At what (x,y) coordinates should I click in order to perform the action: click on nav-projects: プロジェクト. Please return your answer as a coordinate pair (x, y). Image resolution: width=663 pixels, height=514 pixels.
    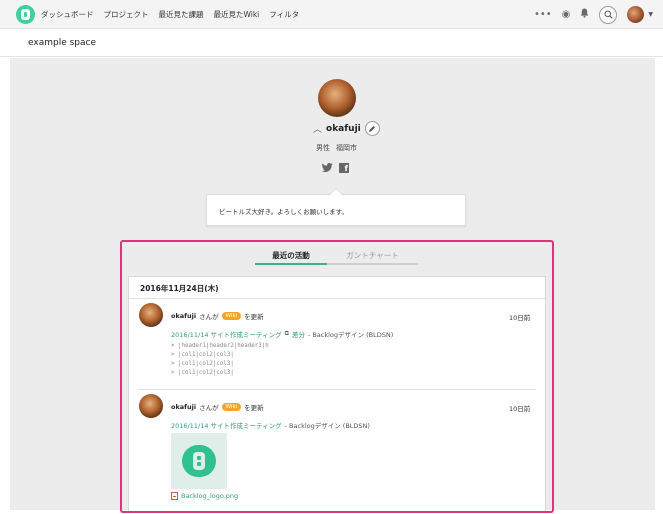
    Looking at the image, I should click on (126, 14).